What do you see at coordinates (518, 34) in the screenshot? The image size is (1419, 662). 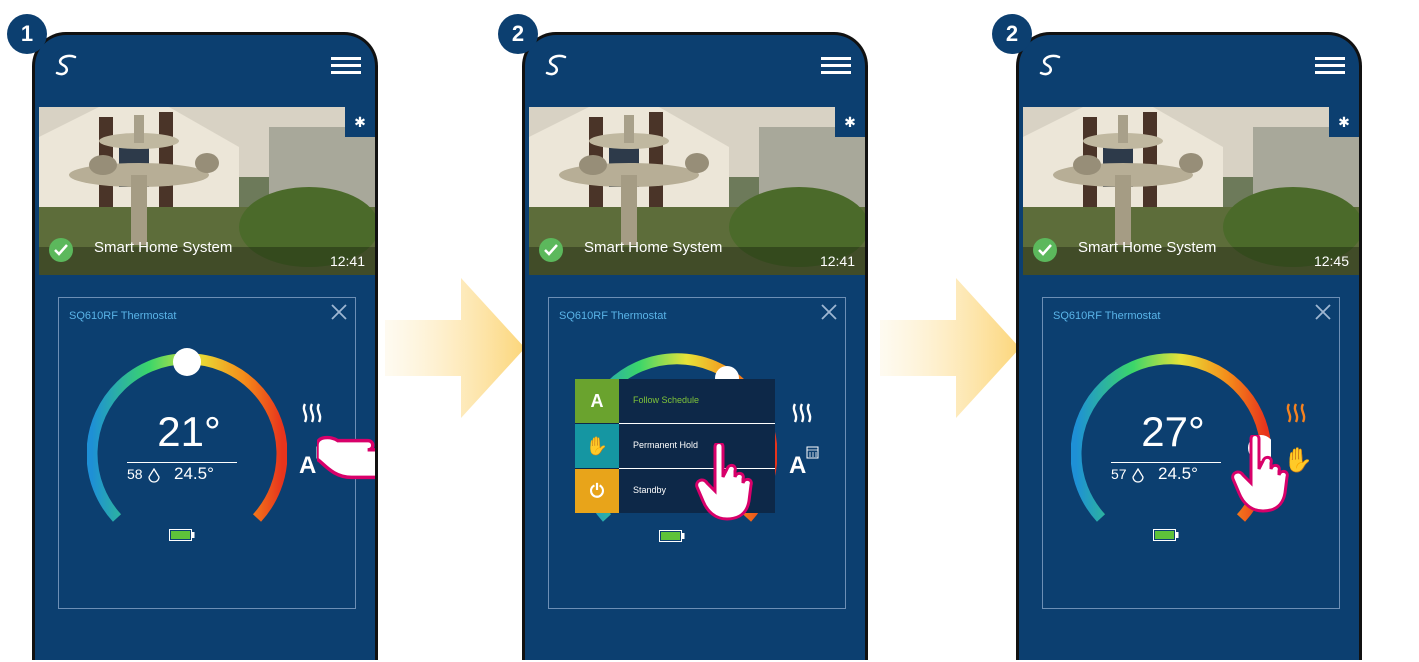 I see `step-badge-2: 2` at bounding box center [518, 34].